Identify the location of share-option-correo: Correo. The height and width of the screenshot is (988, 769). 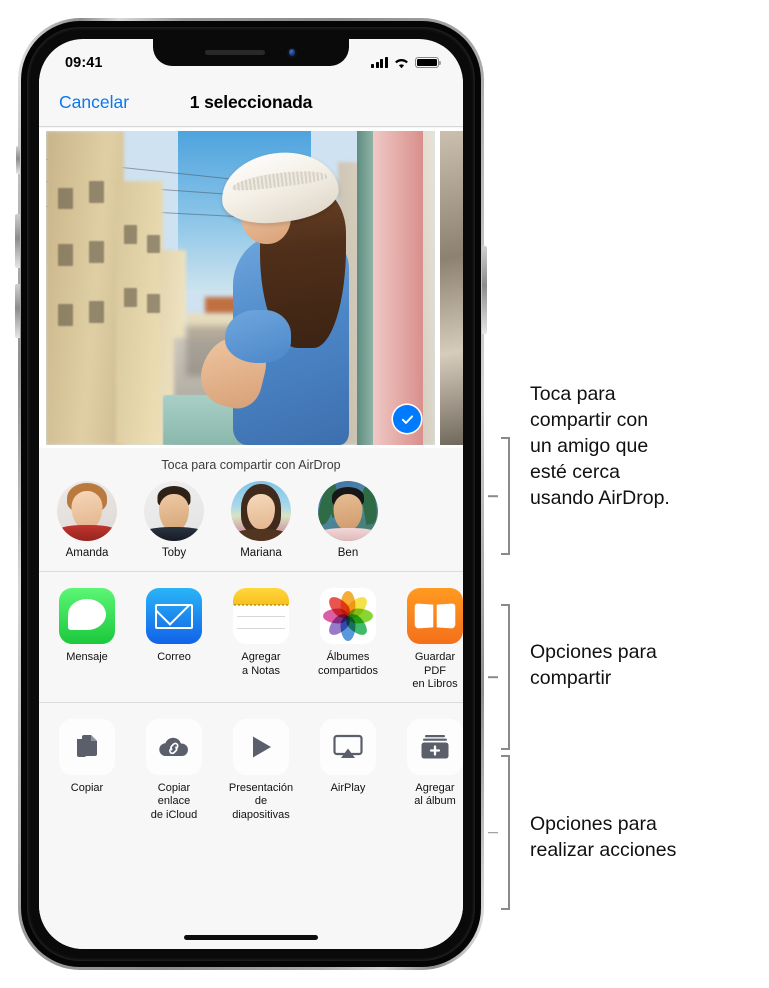
(174, 640).